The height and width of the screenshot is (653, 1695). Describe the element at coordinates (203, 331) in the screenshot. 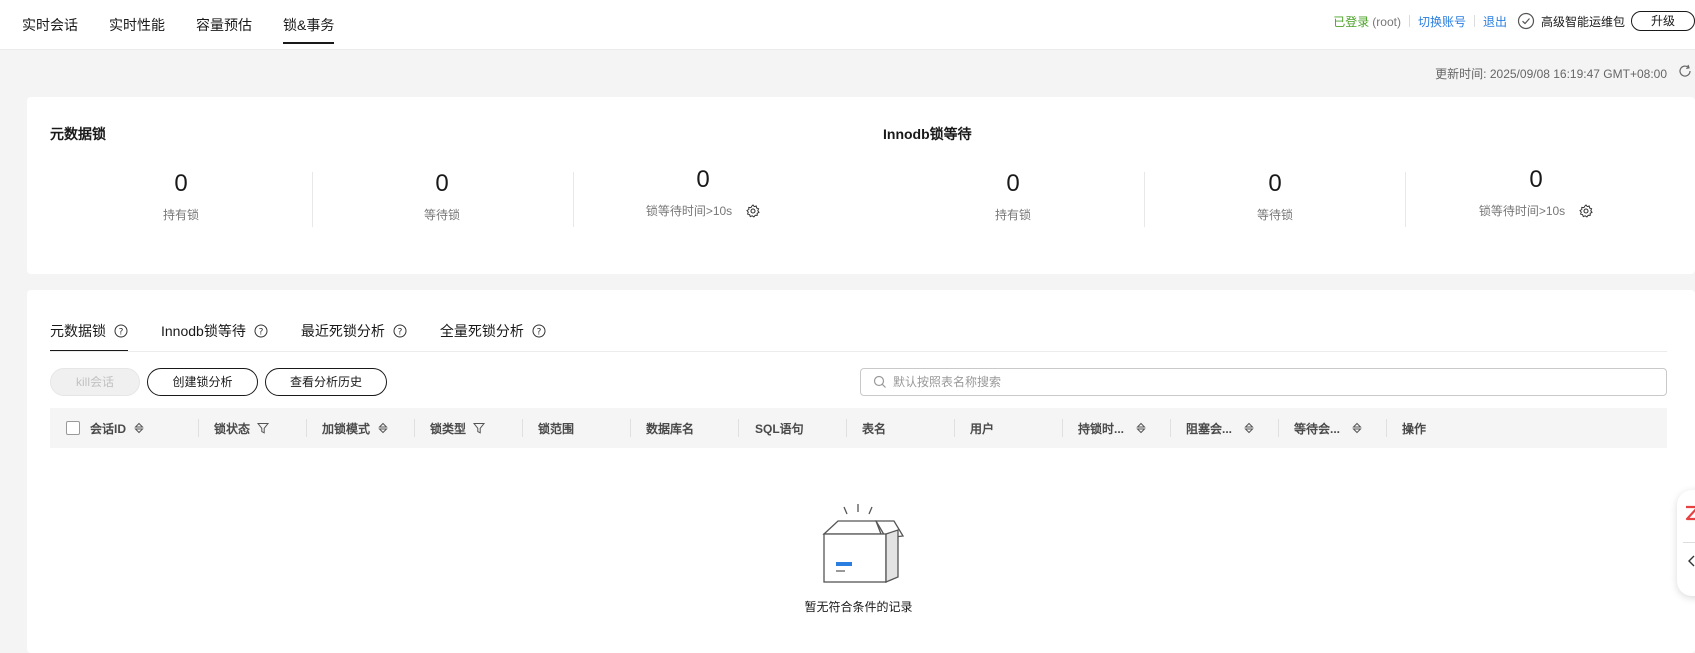

I see `tab-label: Innodb锁等待` at that location.